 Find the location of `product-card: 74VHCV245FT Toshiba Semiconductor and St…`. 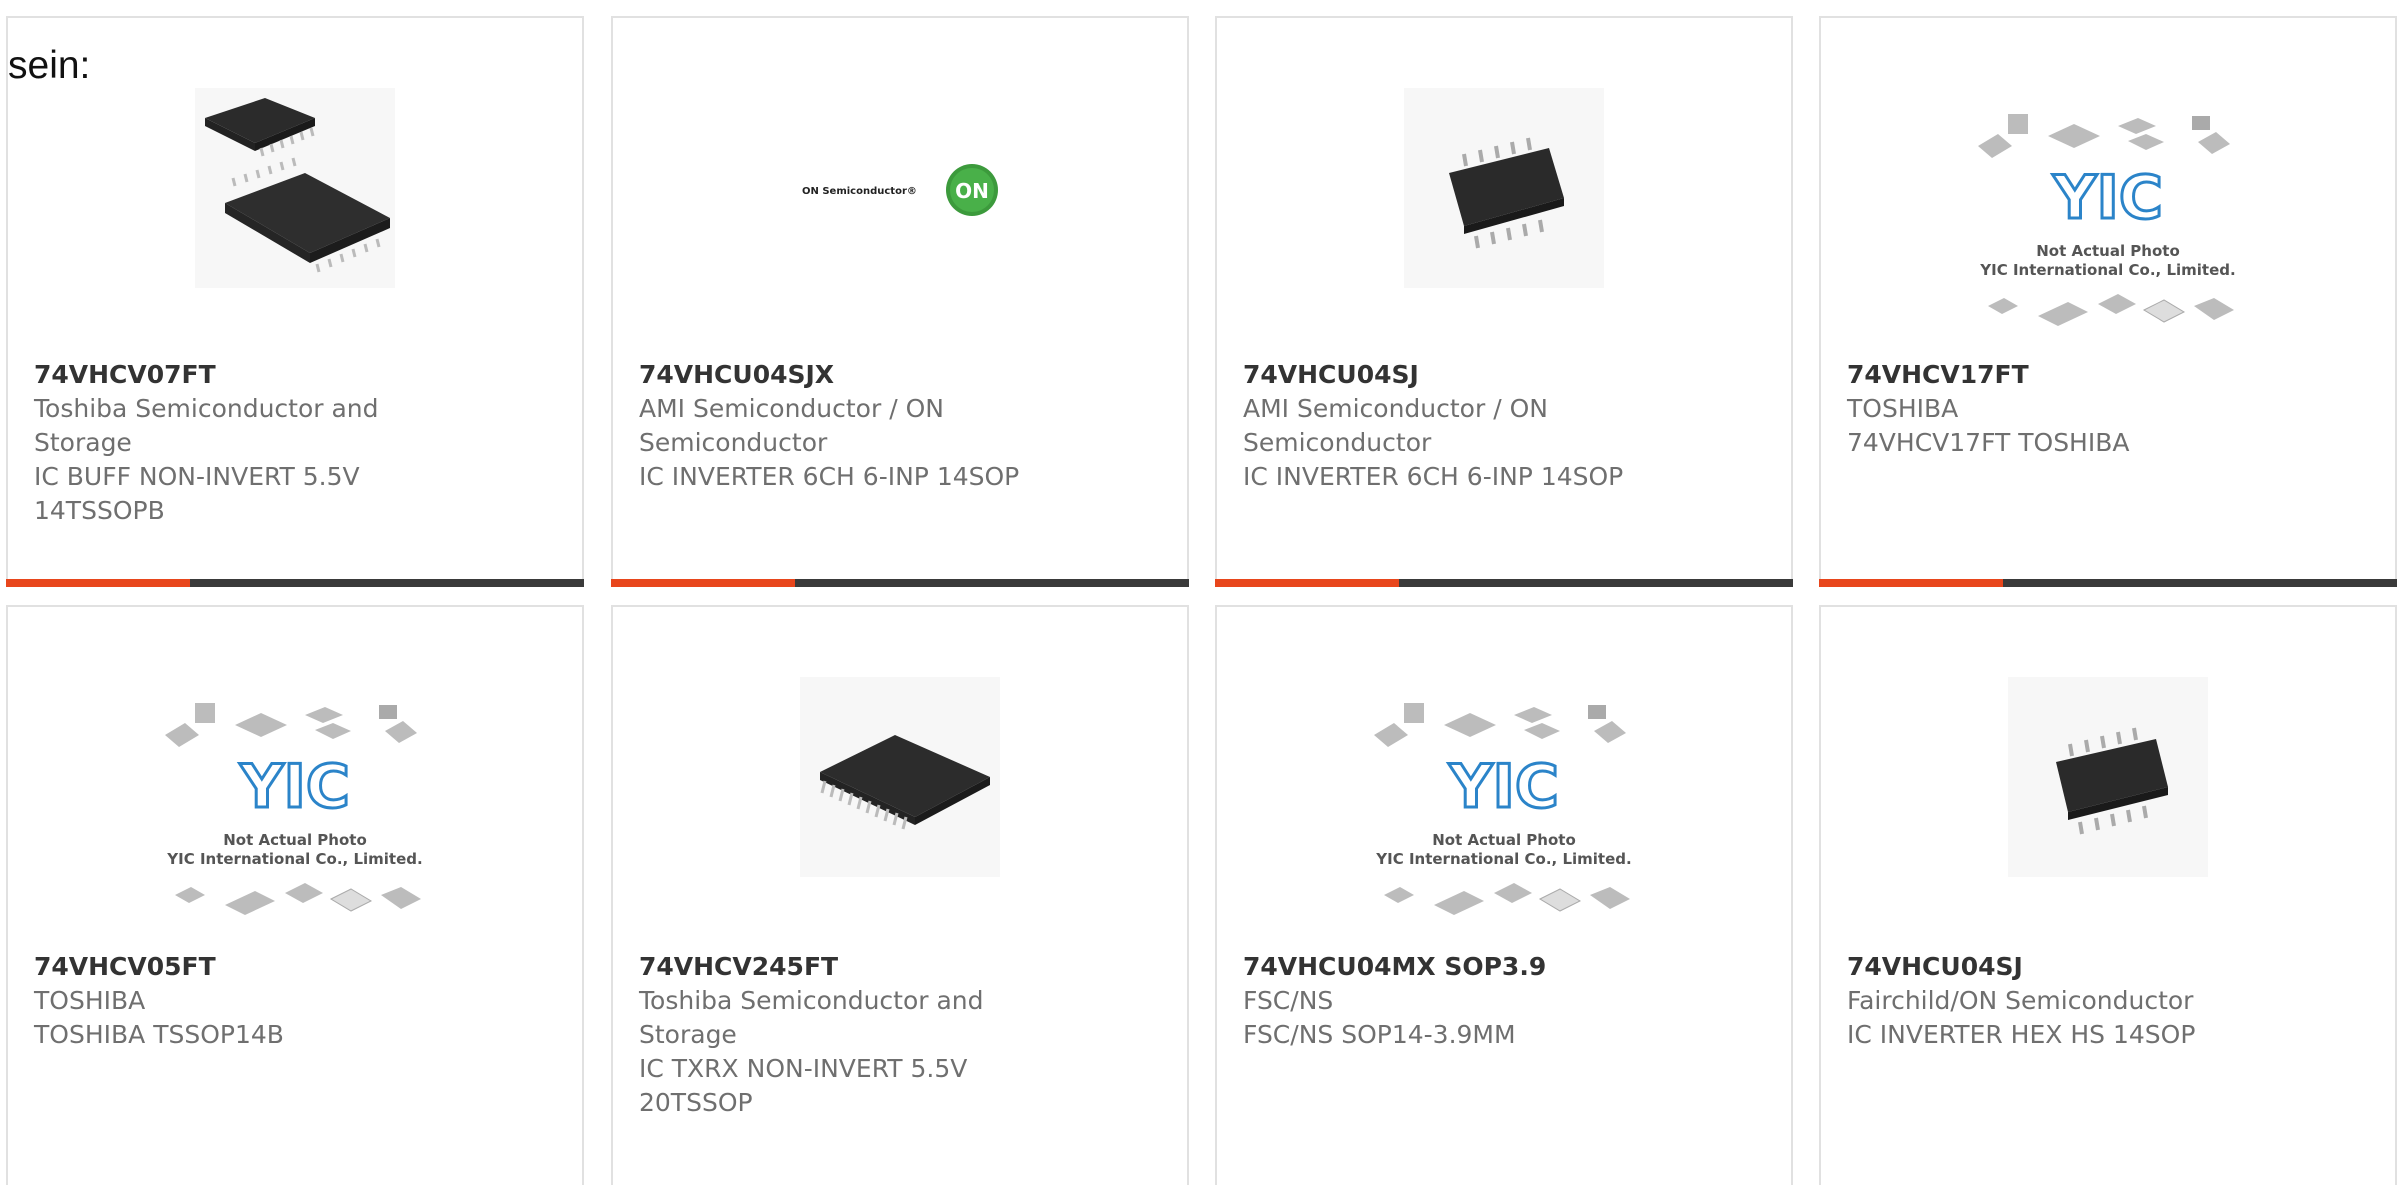

product-card: 74VHCV245FT Toshiba Semiconductor and St… is located at coordinates (900, 895).